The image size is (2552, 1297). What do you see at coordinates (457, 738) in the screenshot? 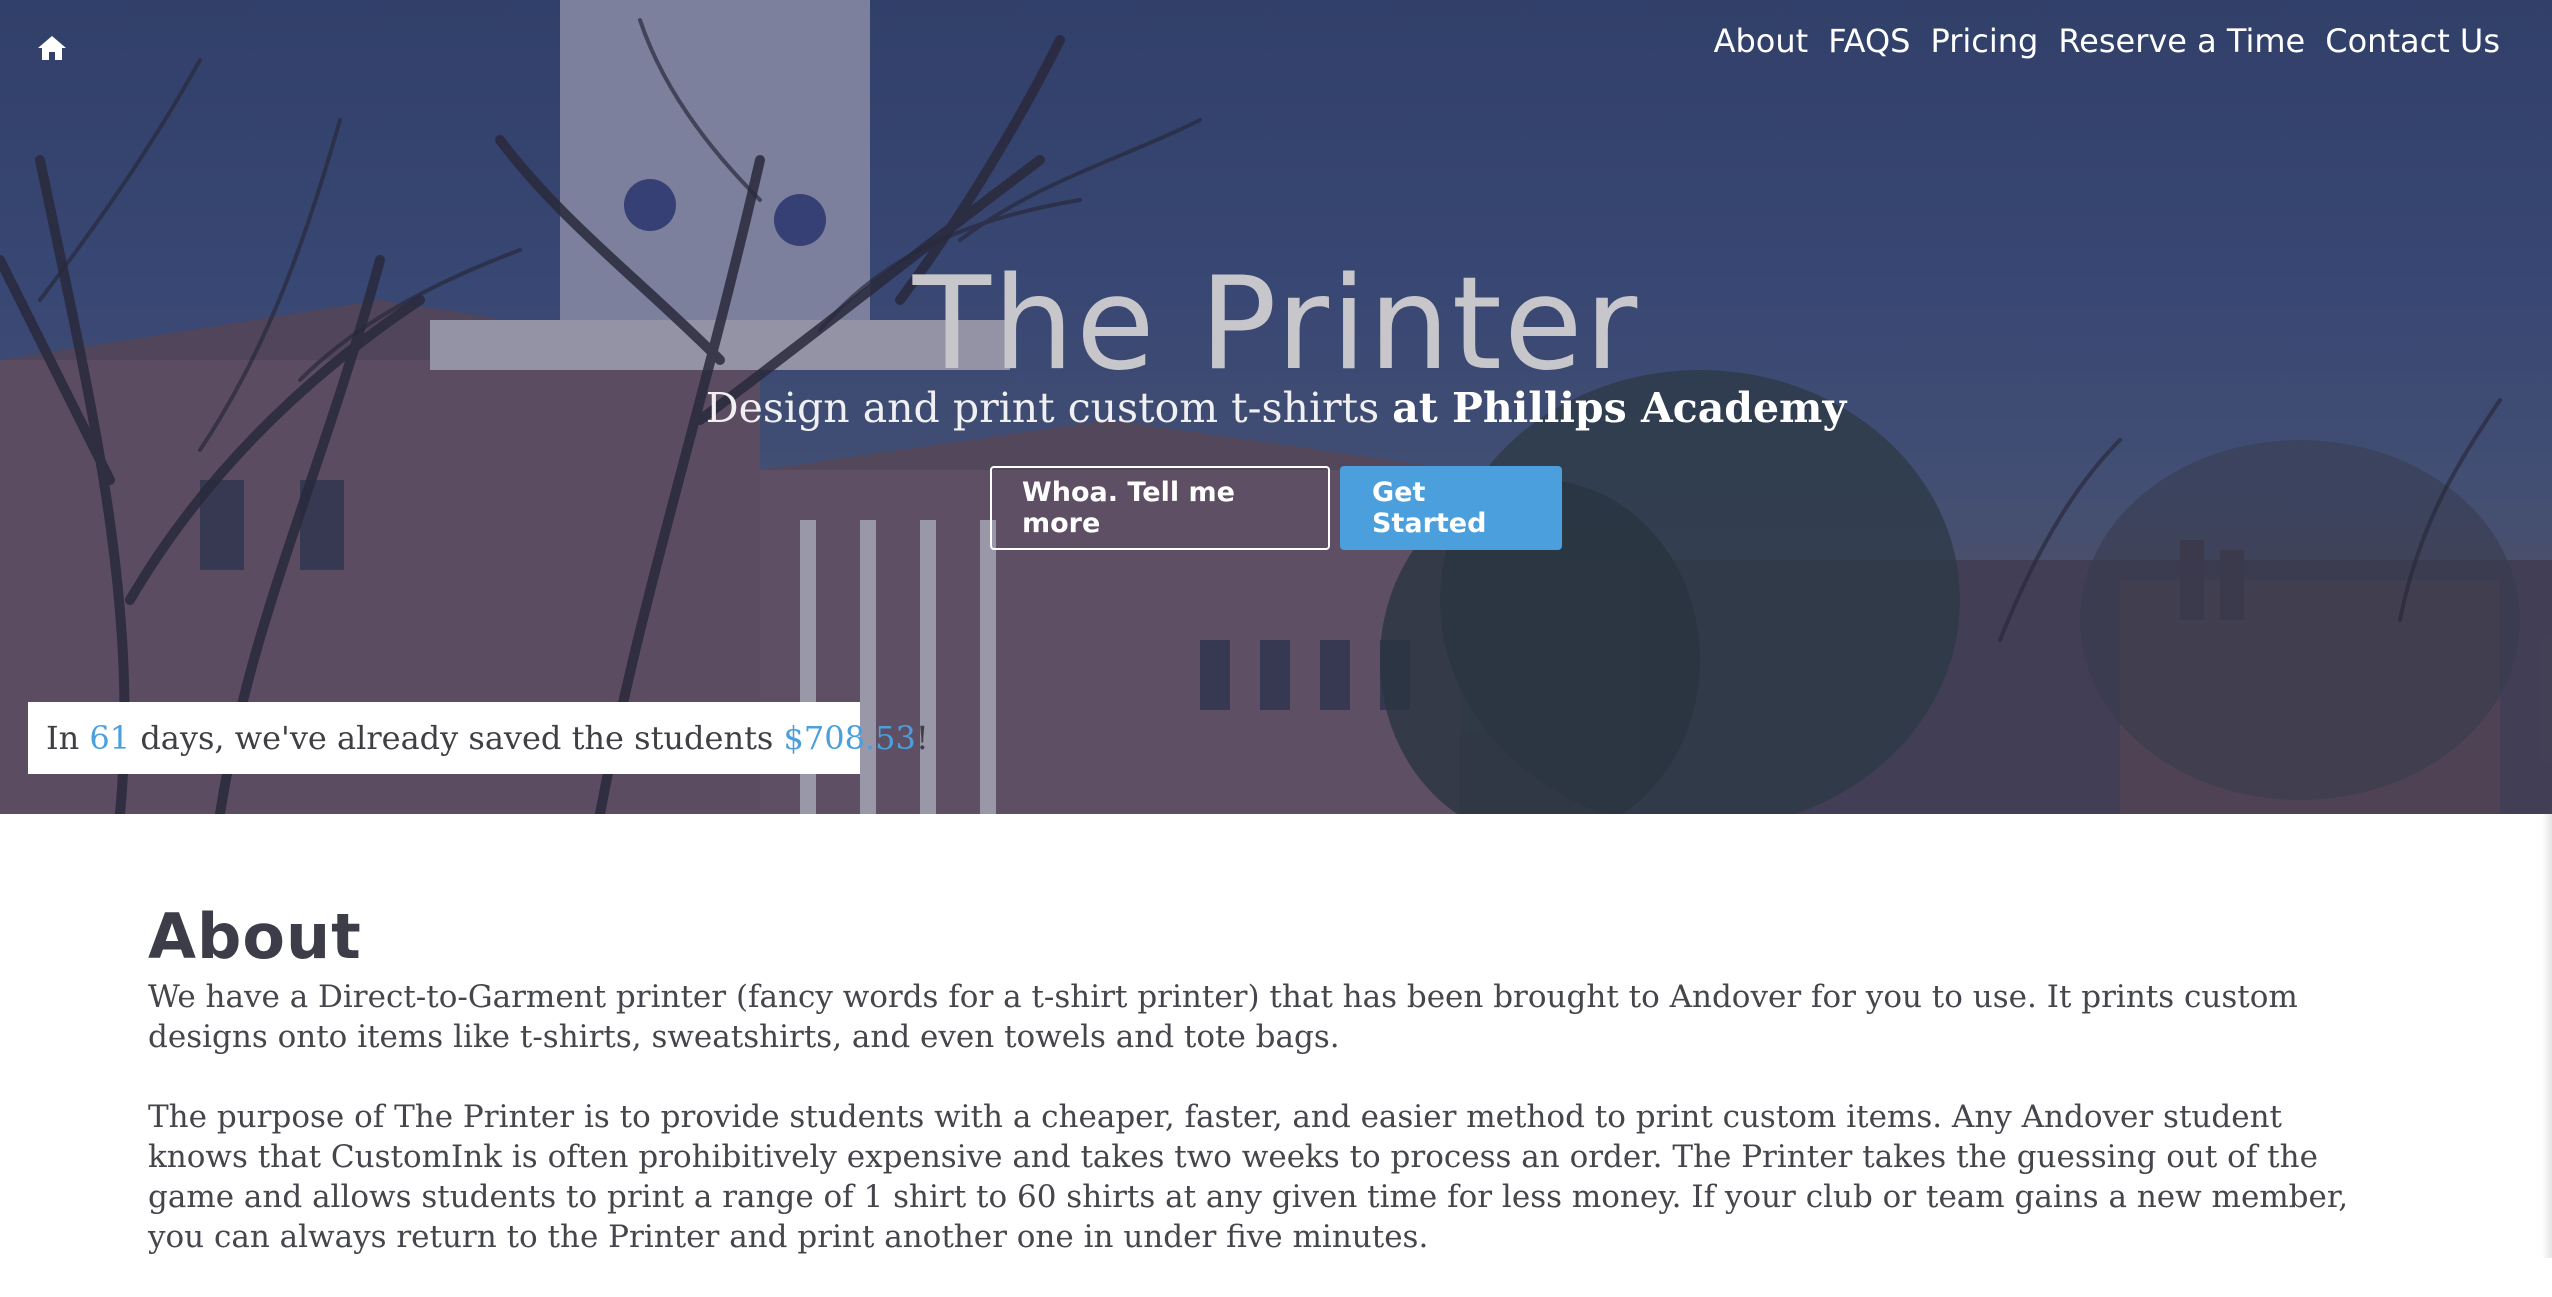
I see `savings-middle: days, we've already saved the students` at bounding box center [457, 738].